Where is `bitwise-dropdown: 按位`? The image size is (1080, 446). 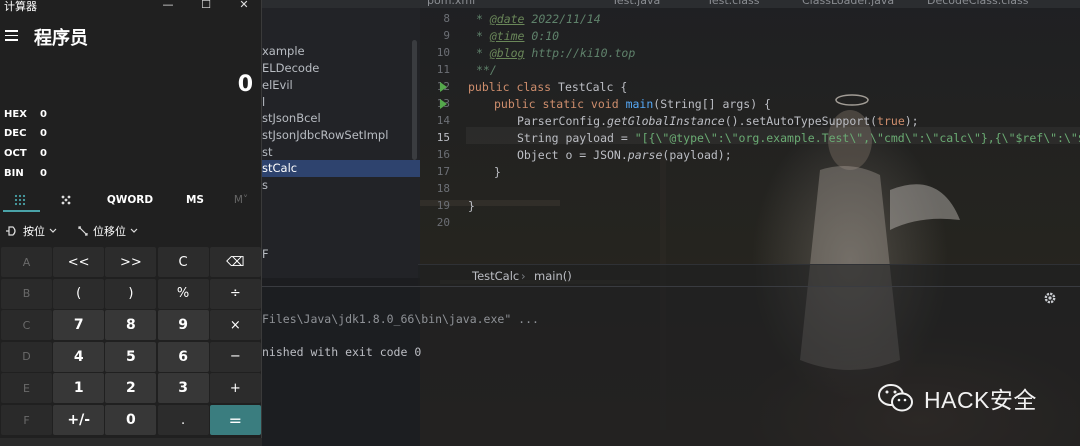
bitwise-dropdown: 按位 is located at coordinates (31, 231).